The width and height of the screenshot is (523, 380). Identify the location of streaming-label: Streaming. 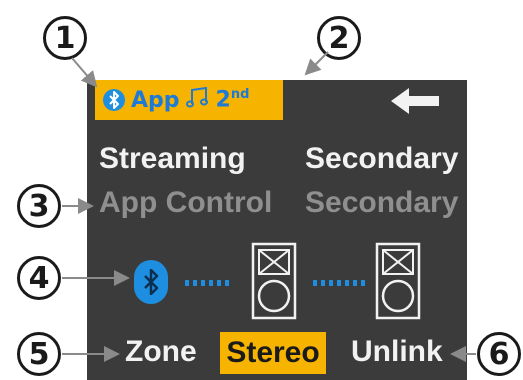
(172, 158).